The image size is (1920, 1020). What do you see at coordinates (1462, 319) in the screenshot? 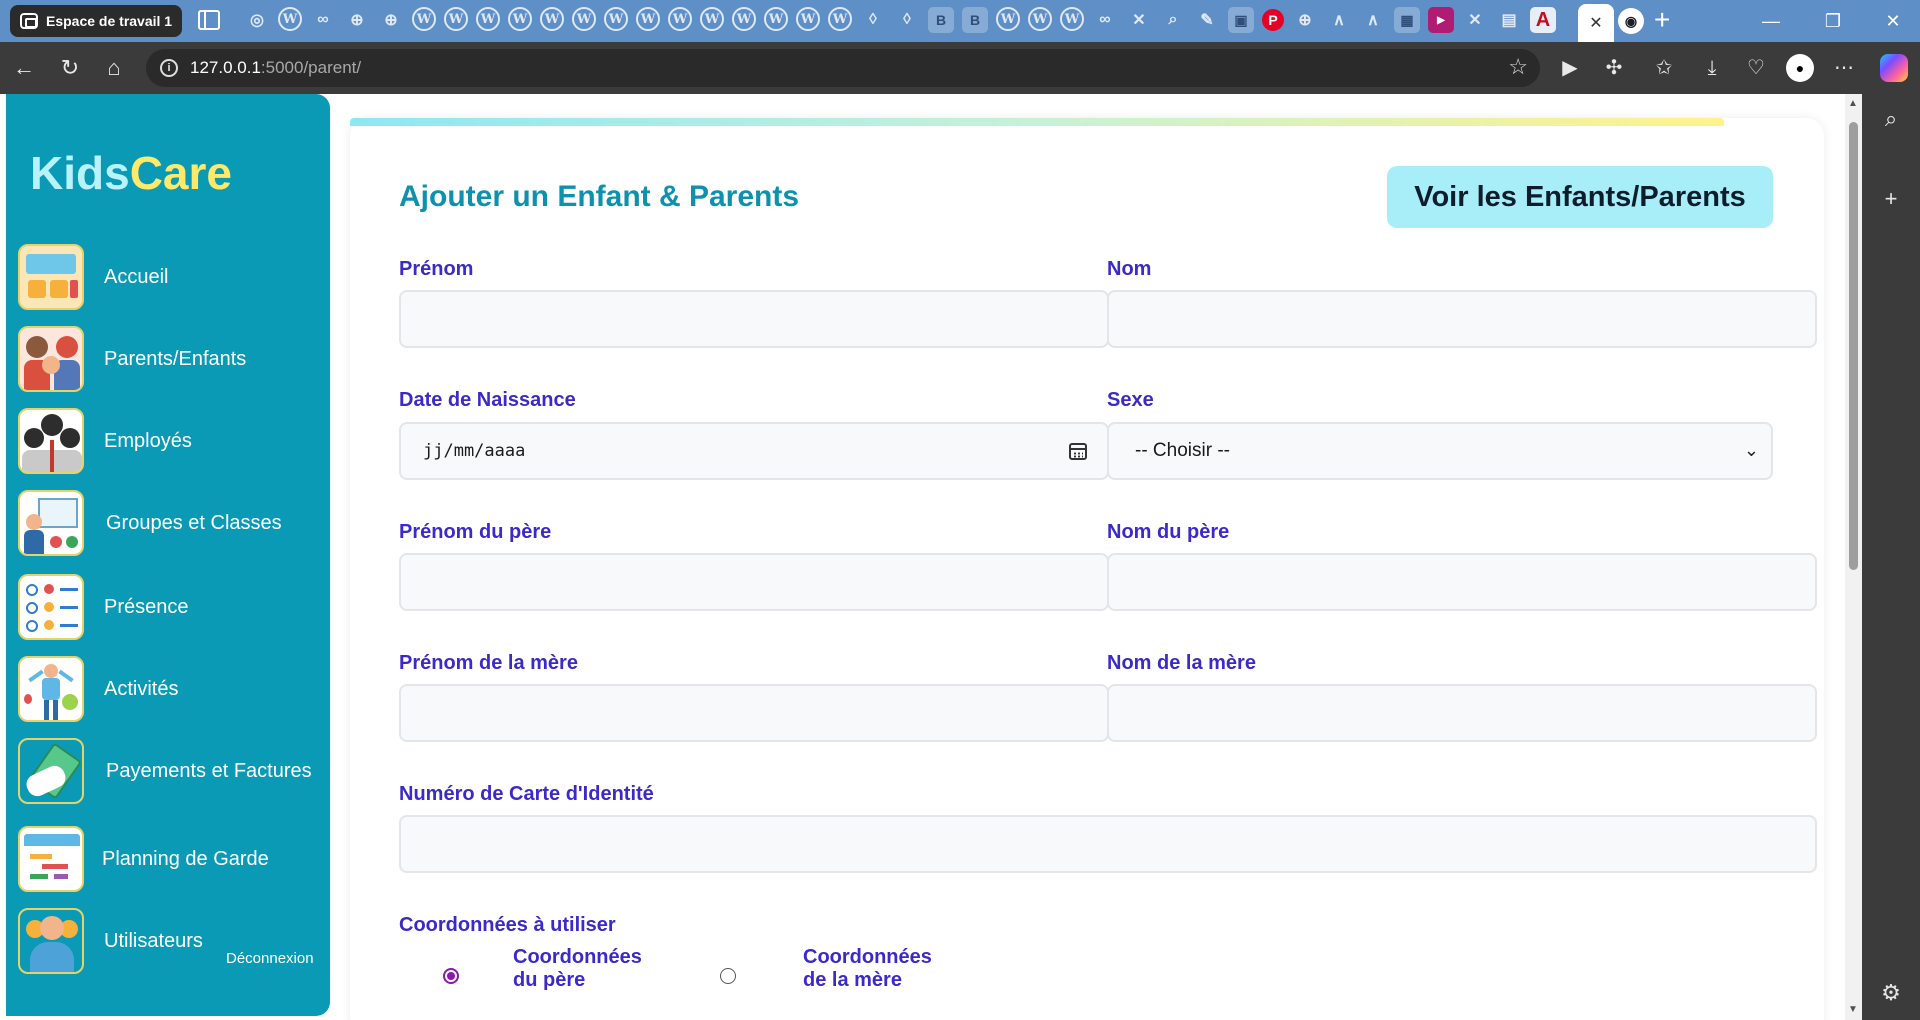
I see `nom-input` at bounding box center [1462, 319].